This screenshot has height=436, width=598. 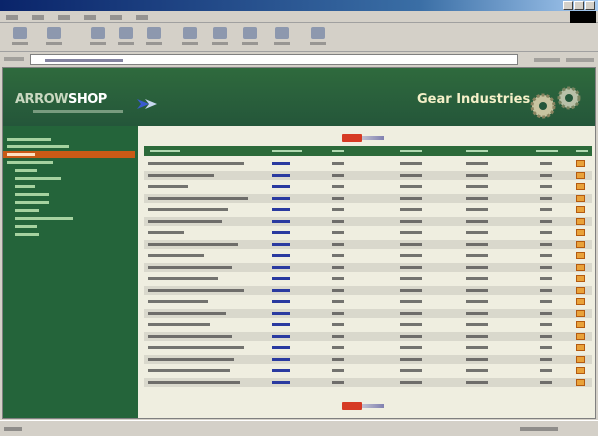 What do you see at coordinates (282, 38) in the screenshot?
I see `mail-button` at bounding box center [282, 38].